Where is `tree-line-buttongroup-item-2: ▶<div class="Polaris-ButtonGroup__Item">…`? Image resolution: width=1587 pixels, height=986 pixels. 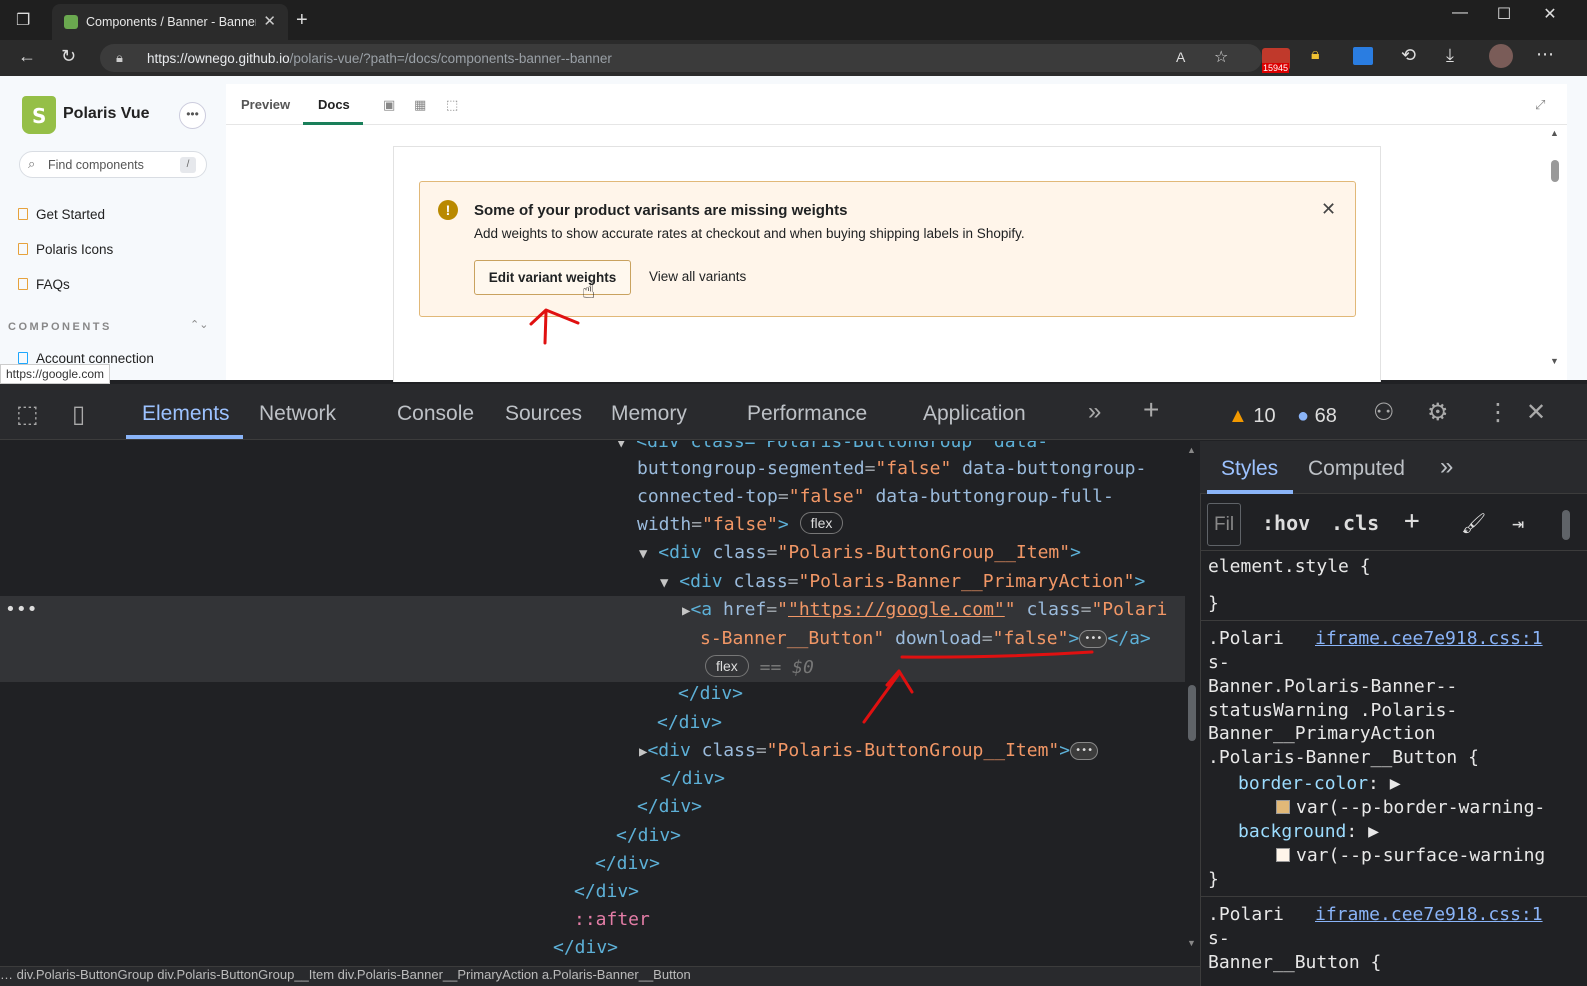 tree-line-buttongroup-item-2: ▶<div class="Polaris-ButtonGroup__Item">… is located at coordinates (869, 751).